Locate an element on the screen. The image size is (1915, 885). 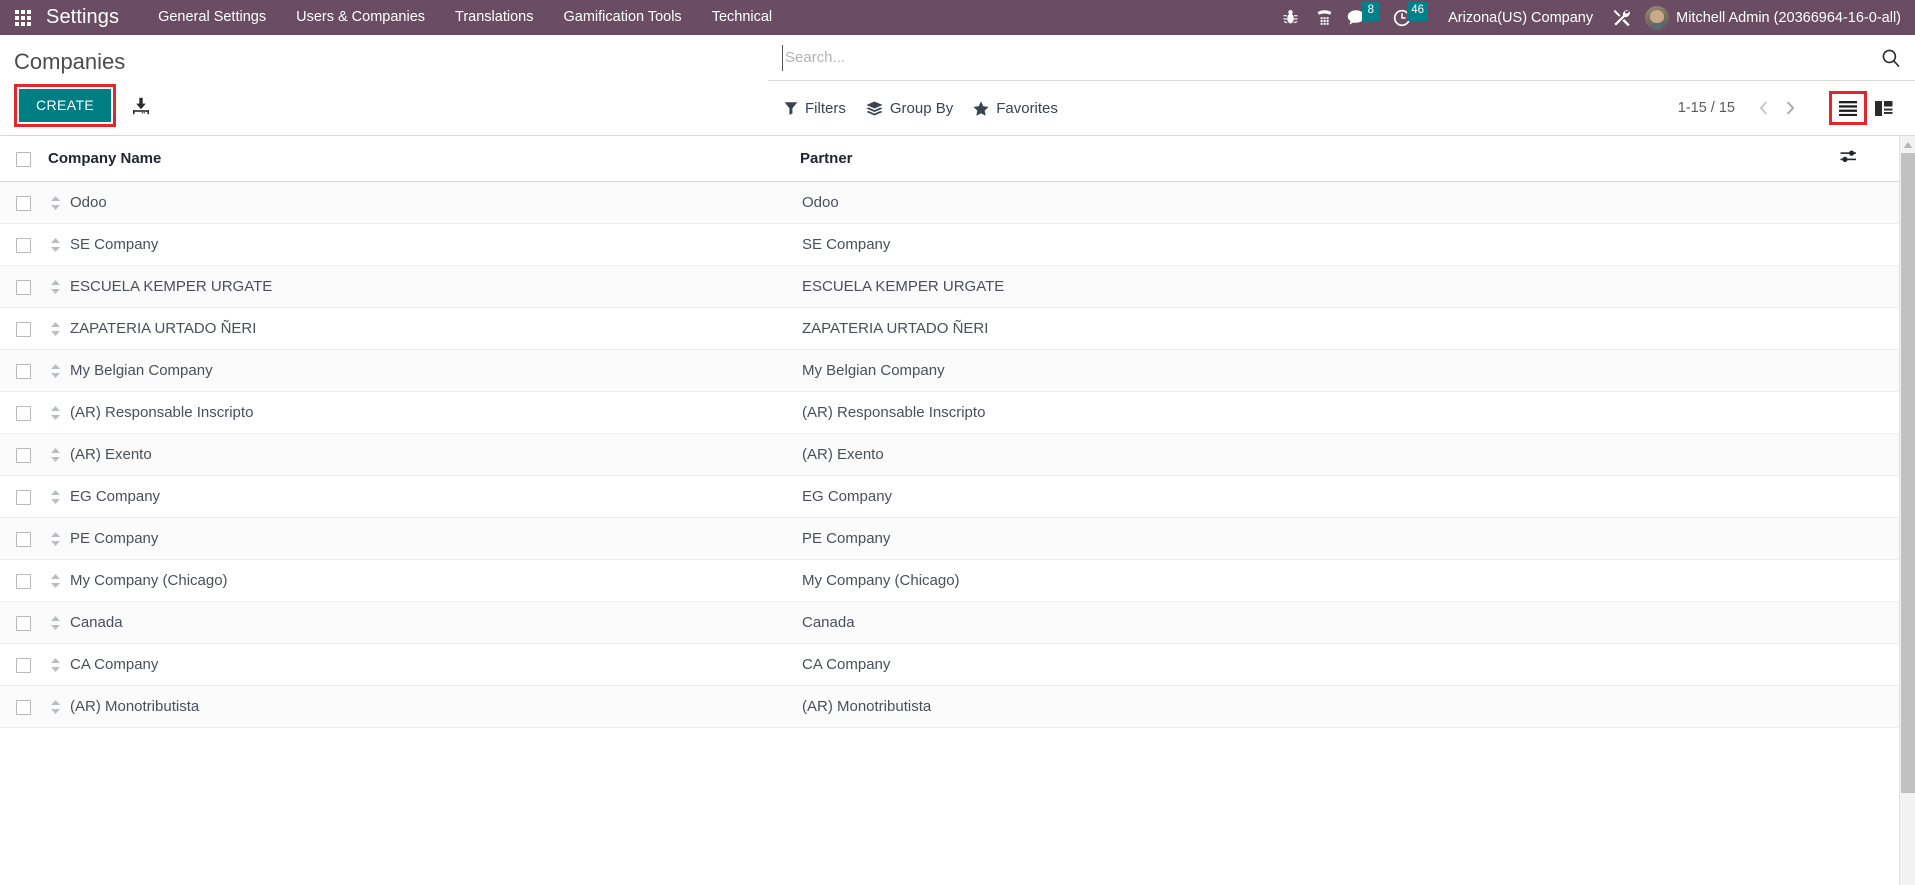
bug-icon is located at coordinates (1290, 17).